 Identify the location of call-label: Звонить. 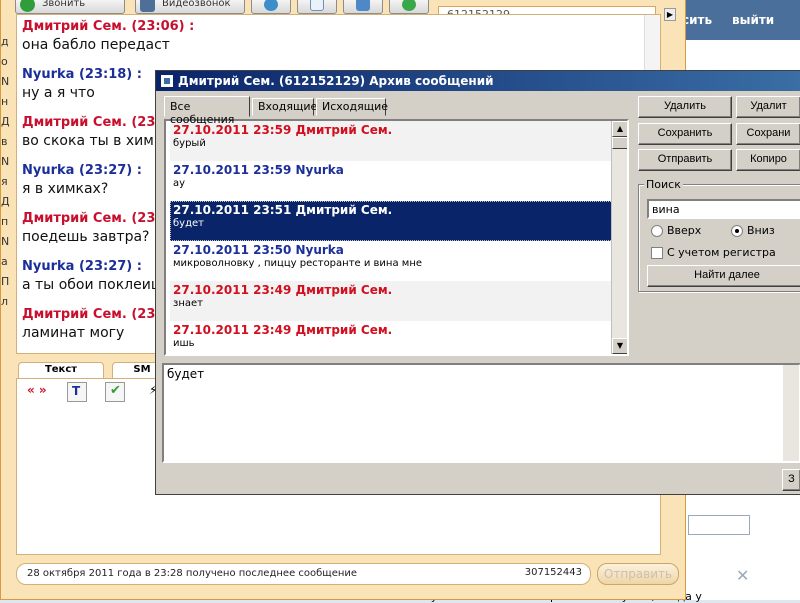
(64, 4).